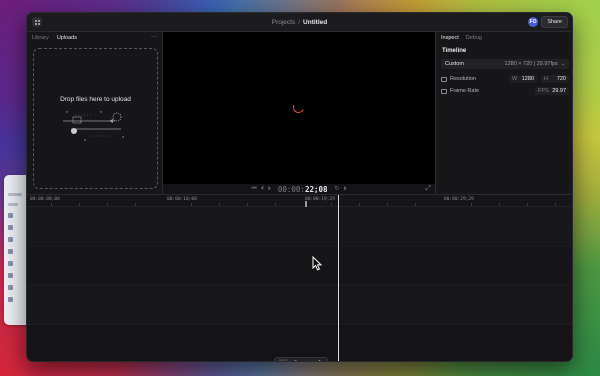 This screenshot has height=376, width=600. I want to click on share-button: Share, so click(554, 22).